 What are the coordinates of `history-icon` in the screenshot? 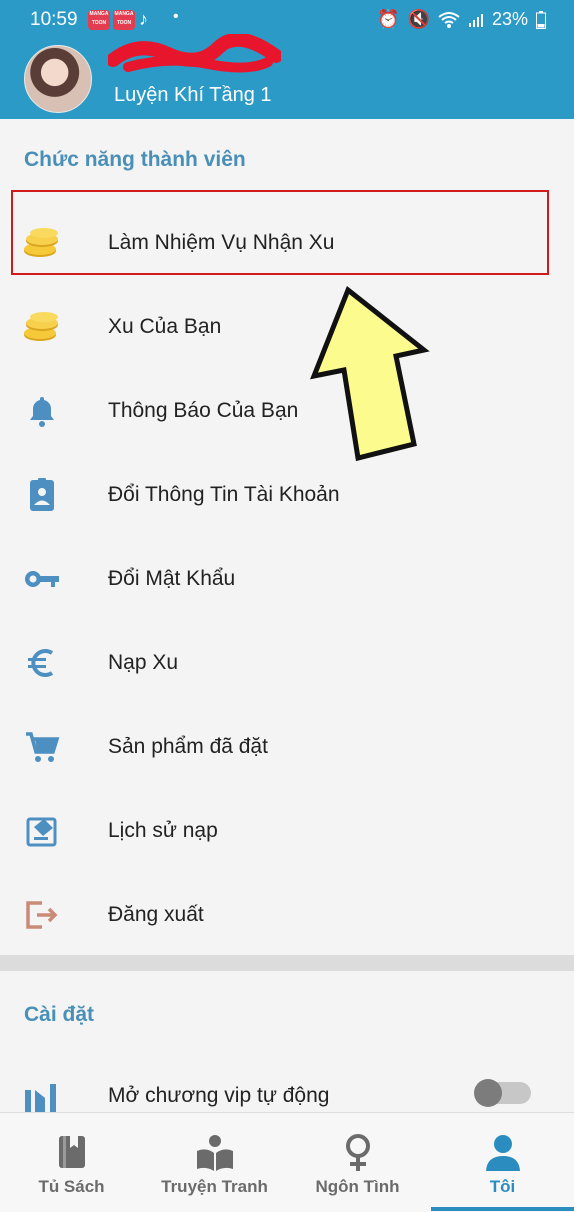 It's located at (41, 832).